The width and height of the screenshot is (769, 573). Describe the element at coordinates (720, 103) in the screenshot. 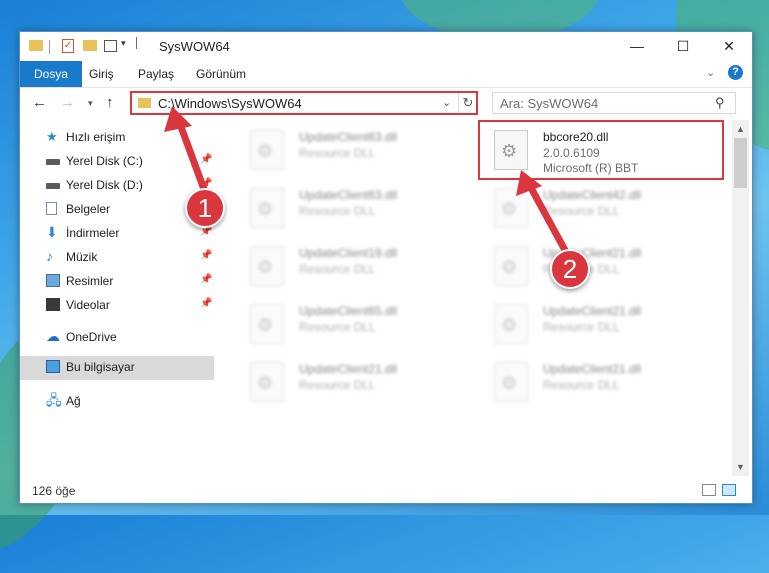

I see `search-icon: ⚲` at that location.